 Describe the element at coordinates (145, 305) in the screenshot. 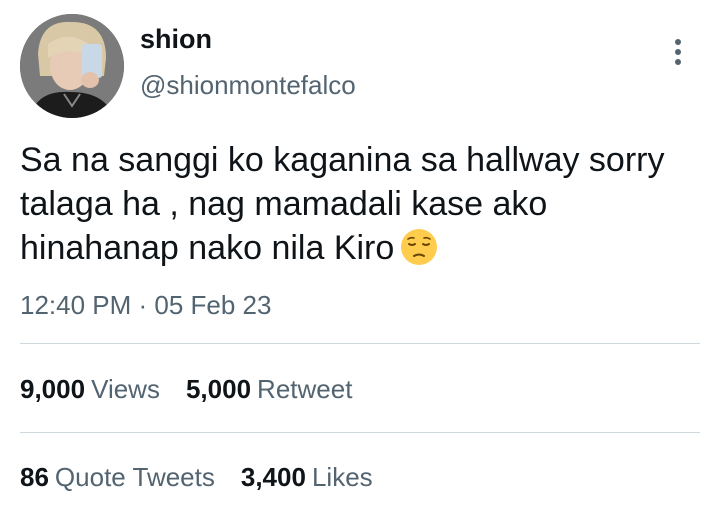

I see `tweet-timestamp: 12:40 PM · 05 Feb 23` at that location.